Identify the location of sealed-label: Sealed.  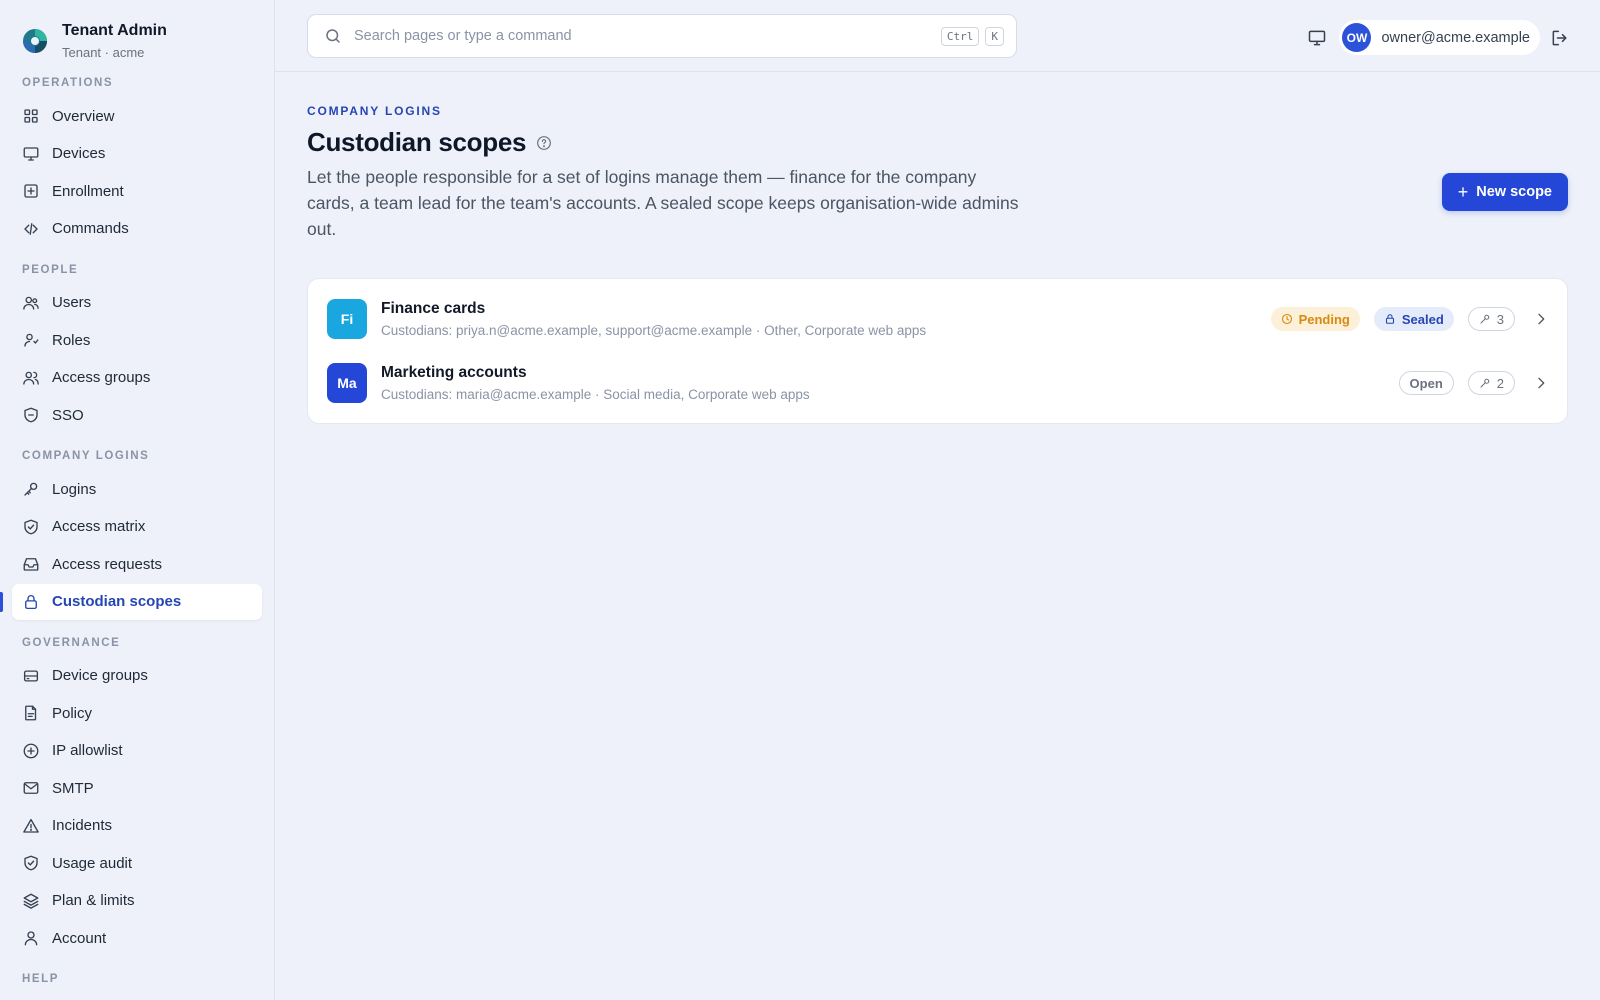
(1422, 319).